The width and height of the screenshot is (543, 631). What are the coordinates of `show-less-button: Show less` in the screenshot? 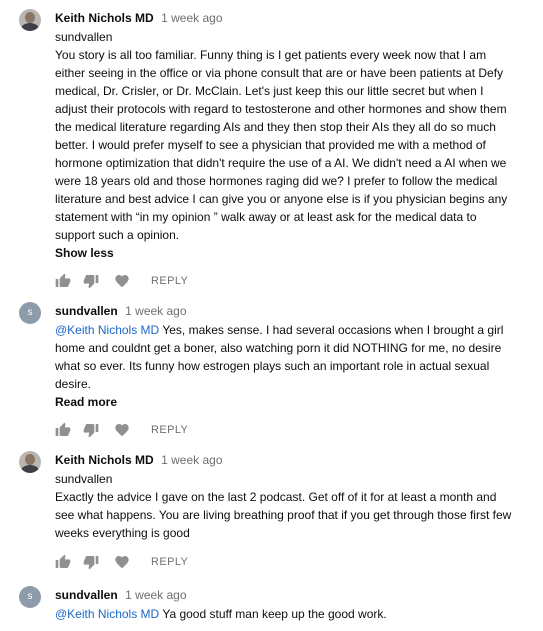 It's located at (84, 253).